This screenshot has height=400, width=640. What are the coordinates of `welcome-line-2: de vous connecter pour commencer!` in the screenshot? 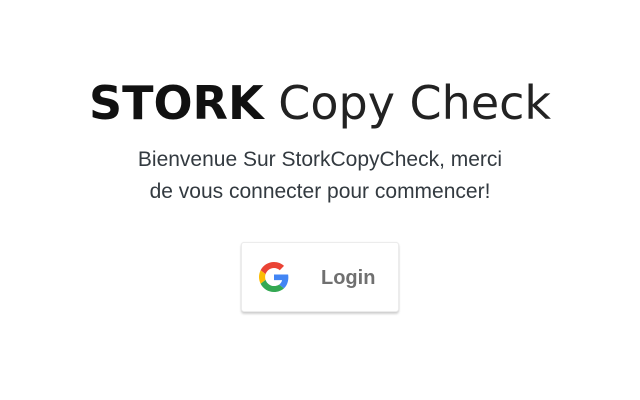 It's located at (320, 191).